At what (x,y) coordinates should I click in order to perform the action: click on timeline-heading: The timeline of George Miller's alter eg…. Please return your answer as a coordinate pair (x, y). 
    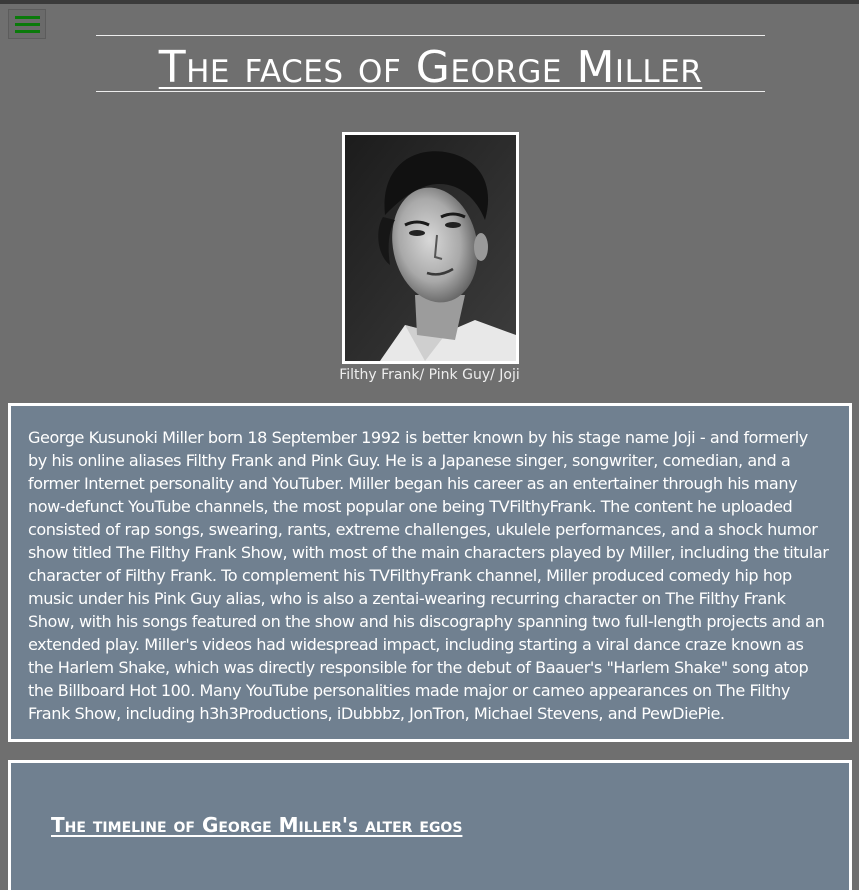
    Looking at the image, I should click on (257, 825).